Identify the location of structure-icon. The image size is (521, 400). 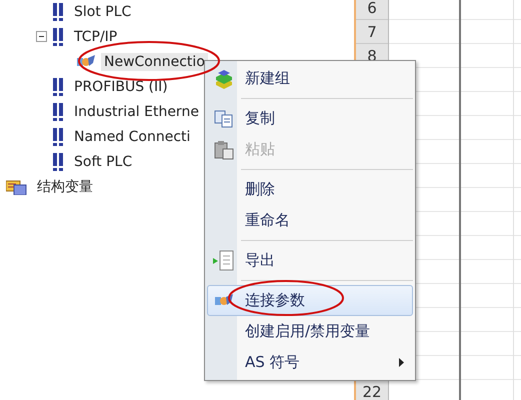
(17, 186).